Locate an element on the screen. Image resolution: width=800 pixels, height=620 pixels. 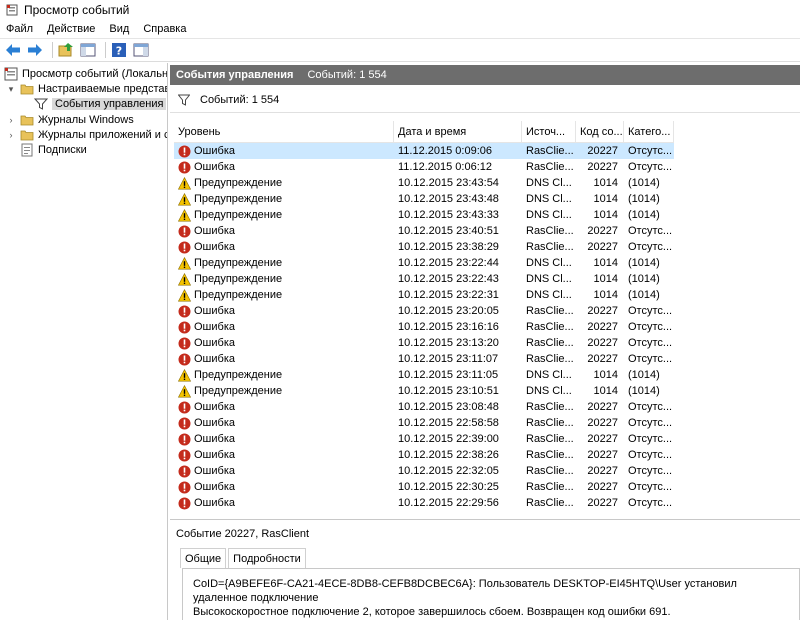
event-viewer-icon is located at coordinates (11, 74).